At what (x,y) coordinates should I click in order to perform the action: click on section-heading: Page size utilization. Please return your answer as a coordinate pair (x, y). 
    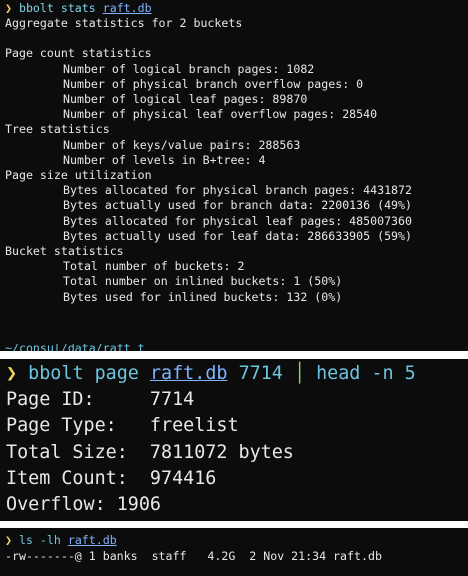
    Looking at the image, I should click on (78, 175).